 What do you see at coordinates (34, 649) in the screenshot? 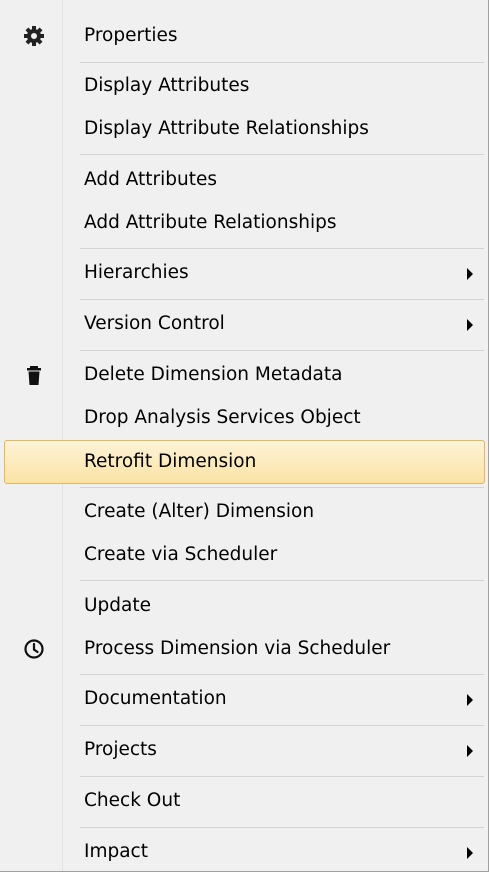
I see `clock-icon` at bounding box center [34, 649].